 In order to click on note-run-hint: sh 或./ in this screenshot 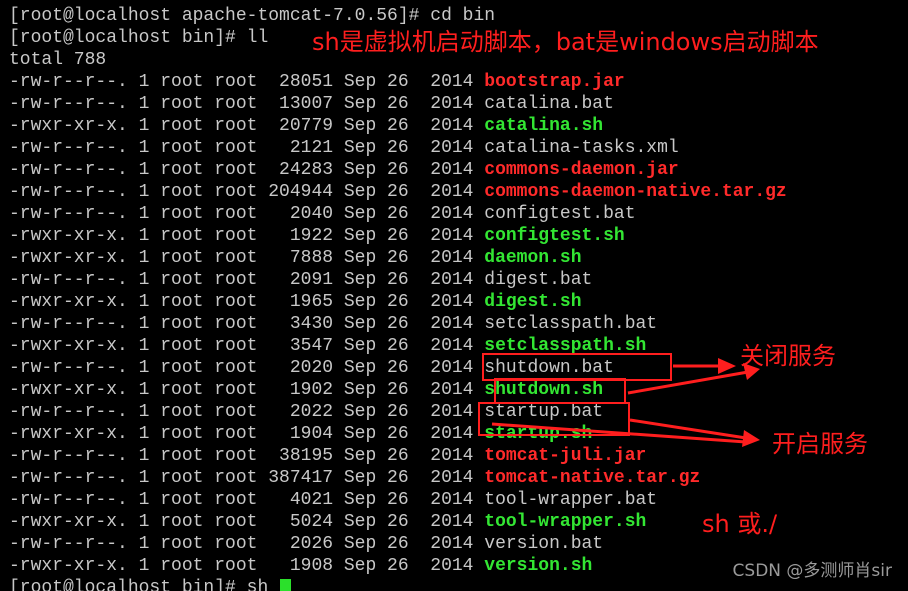, I will do `click(740, 524)`.